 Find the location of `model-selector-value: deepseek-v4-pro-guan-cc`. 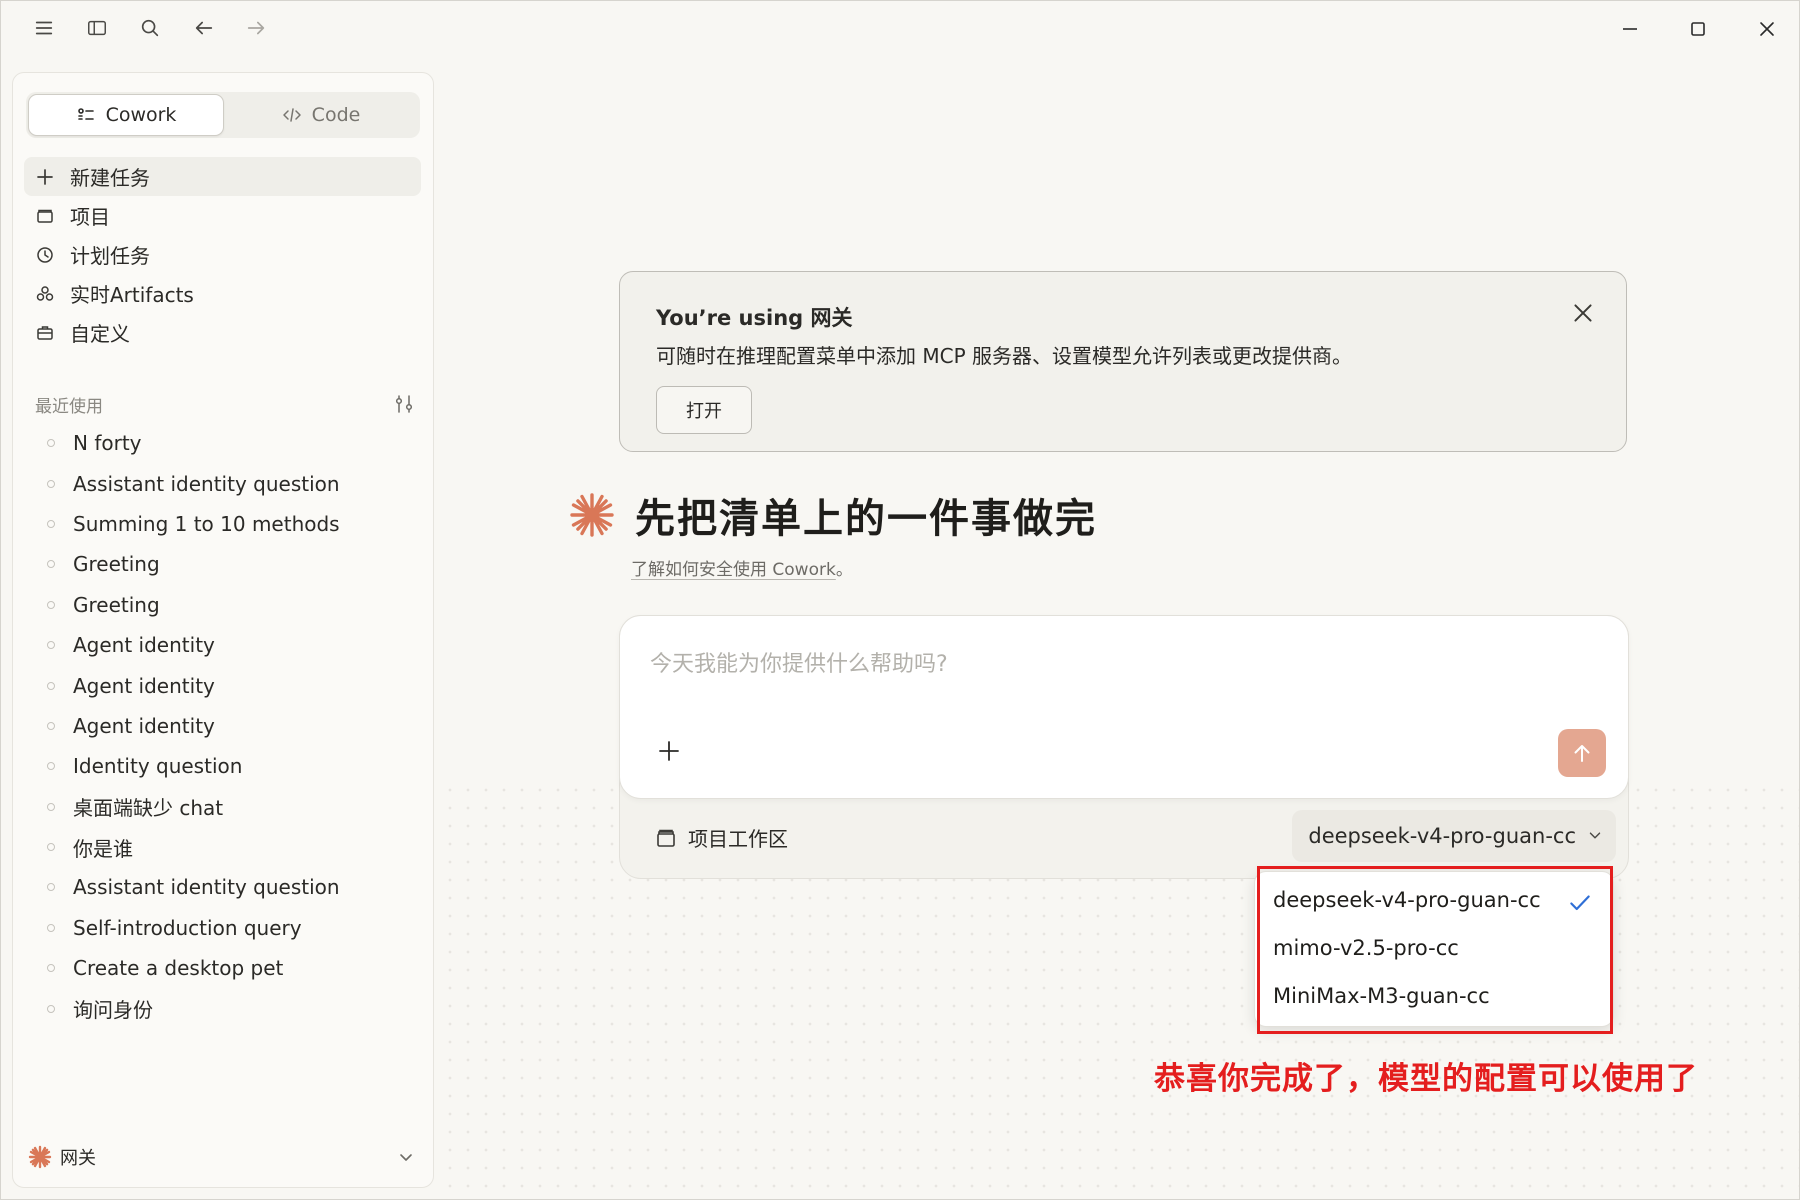

model-selector-value: deepseek-v4-pro-guan-cc is located at coordinates (1442, 836).